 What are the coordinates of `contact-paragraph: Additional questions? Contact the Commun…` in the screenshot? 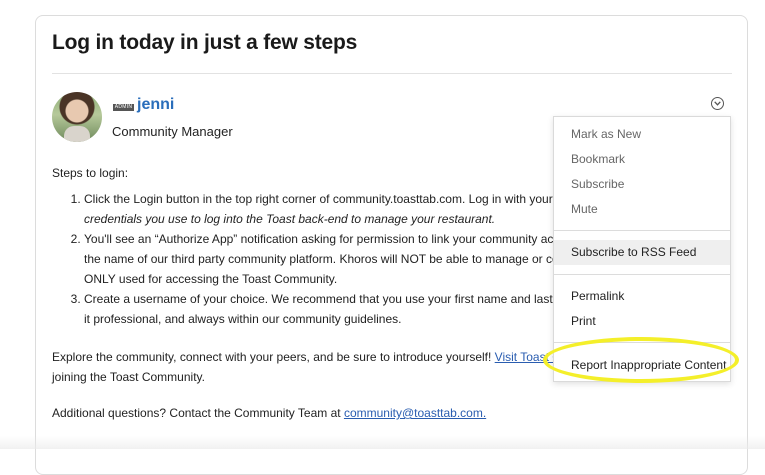 It's located at (269, 413).